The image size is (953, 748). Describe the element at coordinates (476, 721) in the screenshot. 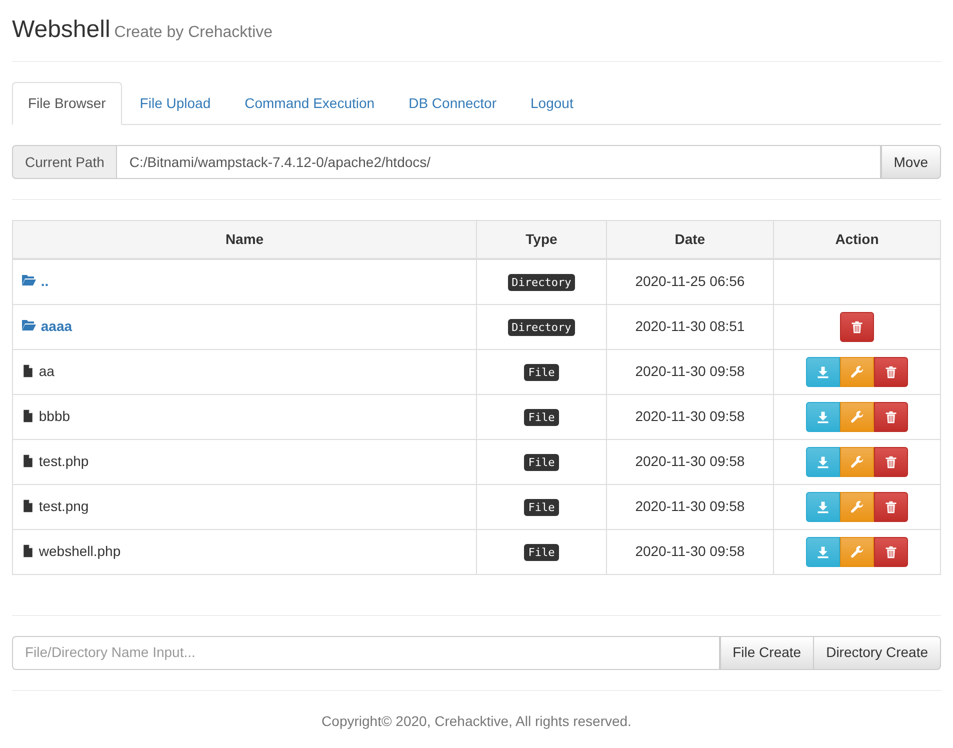

I see `copyright-text: Copyright© 2020, Crehacktive, All rights reserved.` at that location.